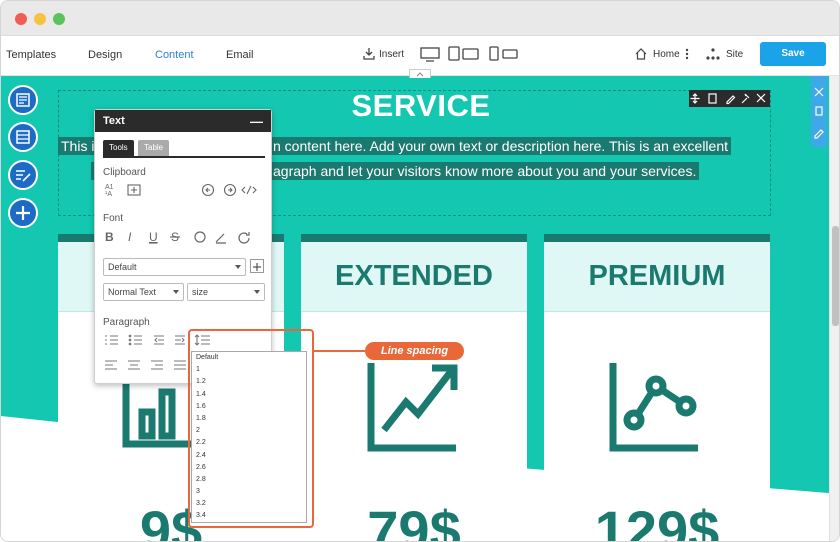  What do you see at coordinates (174, 55) in the screenshot?
I see `tab-content: Content` at bounding box center [174, 55].